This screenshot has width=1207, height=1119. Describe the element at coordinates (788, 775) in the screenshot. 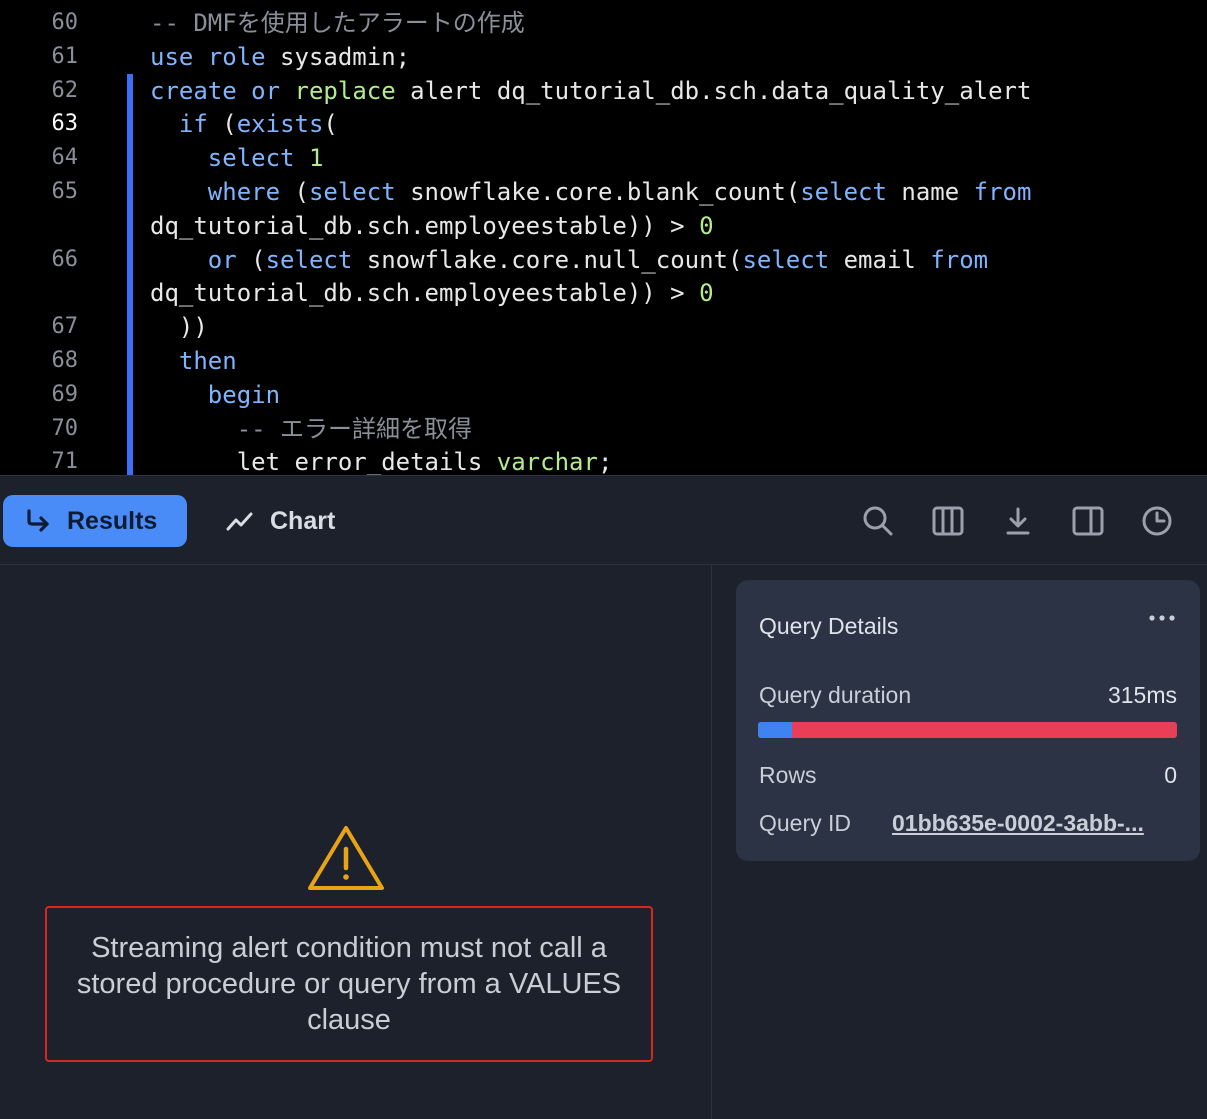

I see `rows-label: Rows` at that location.